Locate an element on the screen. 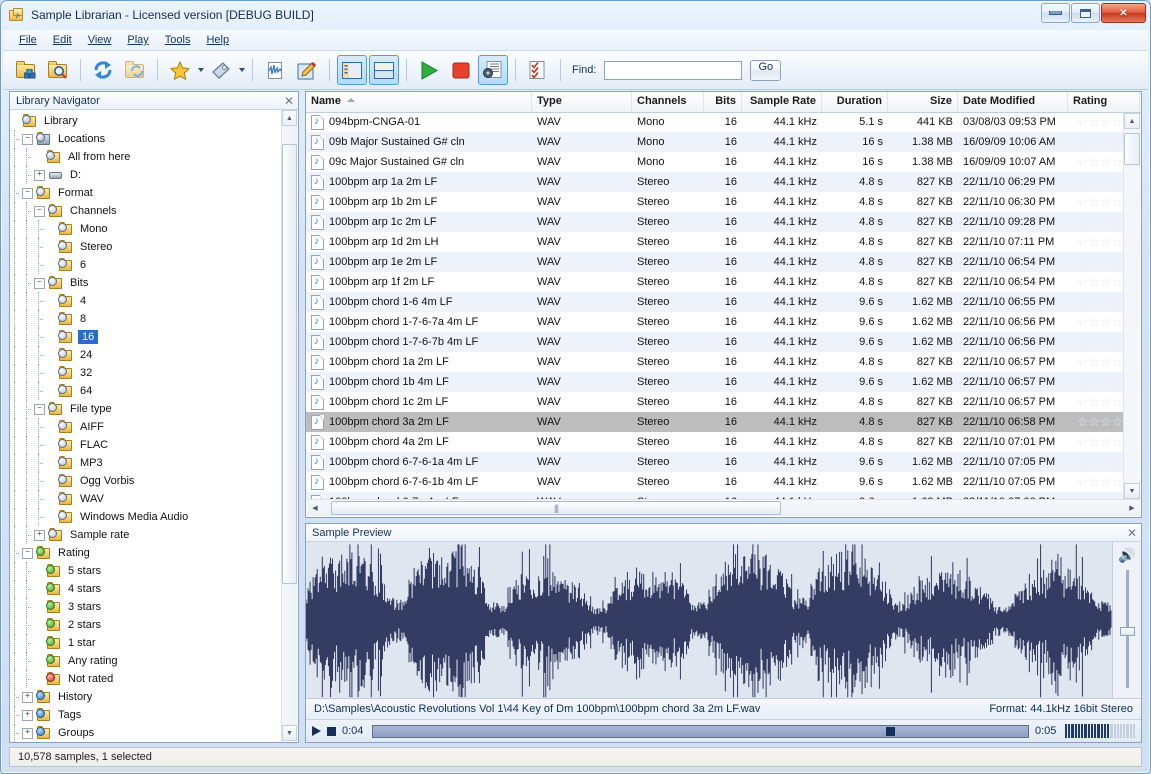  nav-item-any-rating: Any rating is located at coordinates (154, 661).